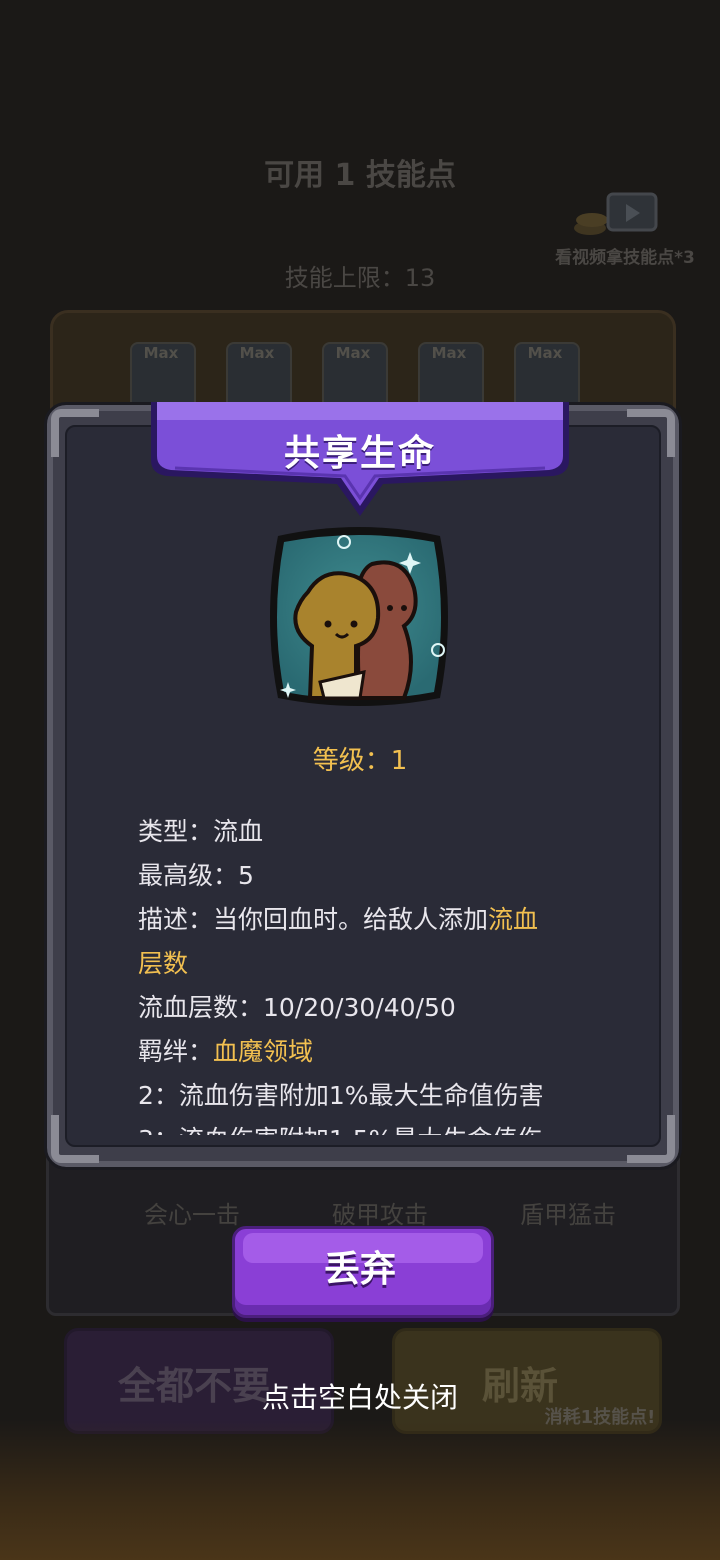  What do you see at coordinates (263, 1051) in the screenshot?
I see `bond-value: 血魔领域` at bounding box center [263, 1051].